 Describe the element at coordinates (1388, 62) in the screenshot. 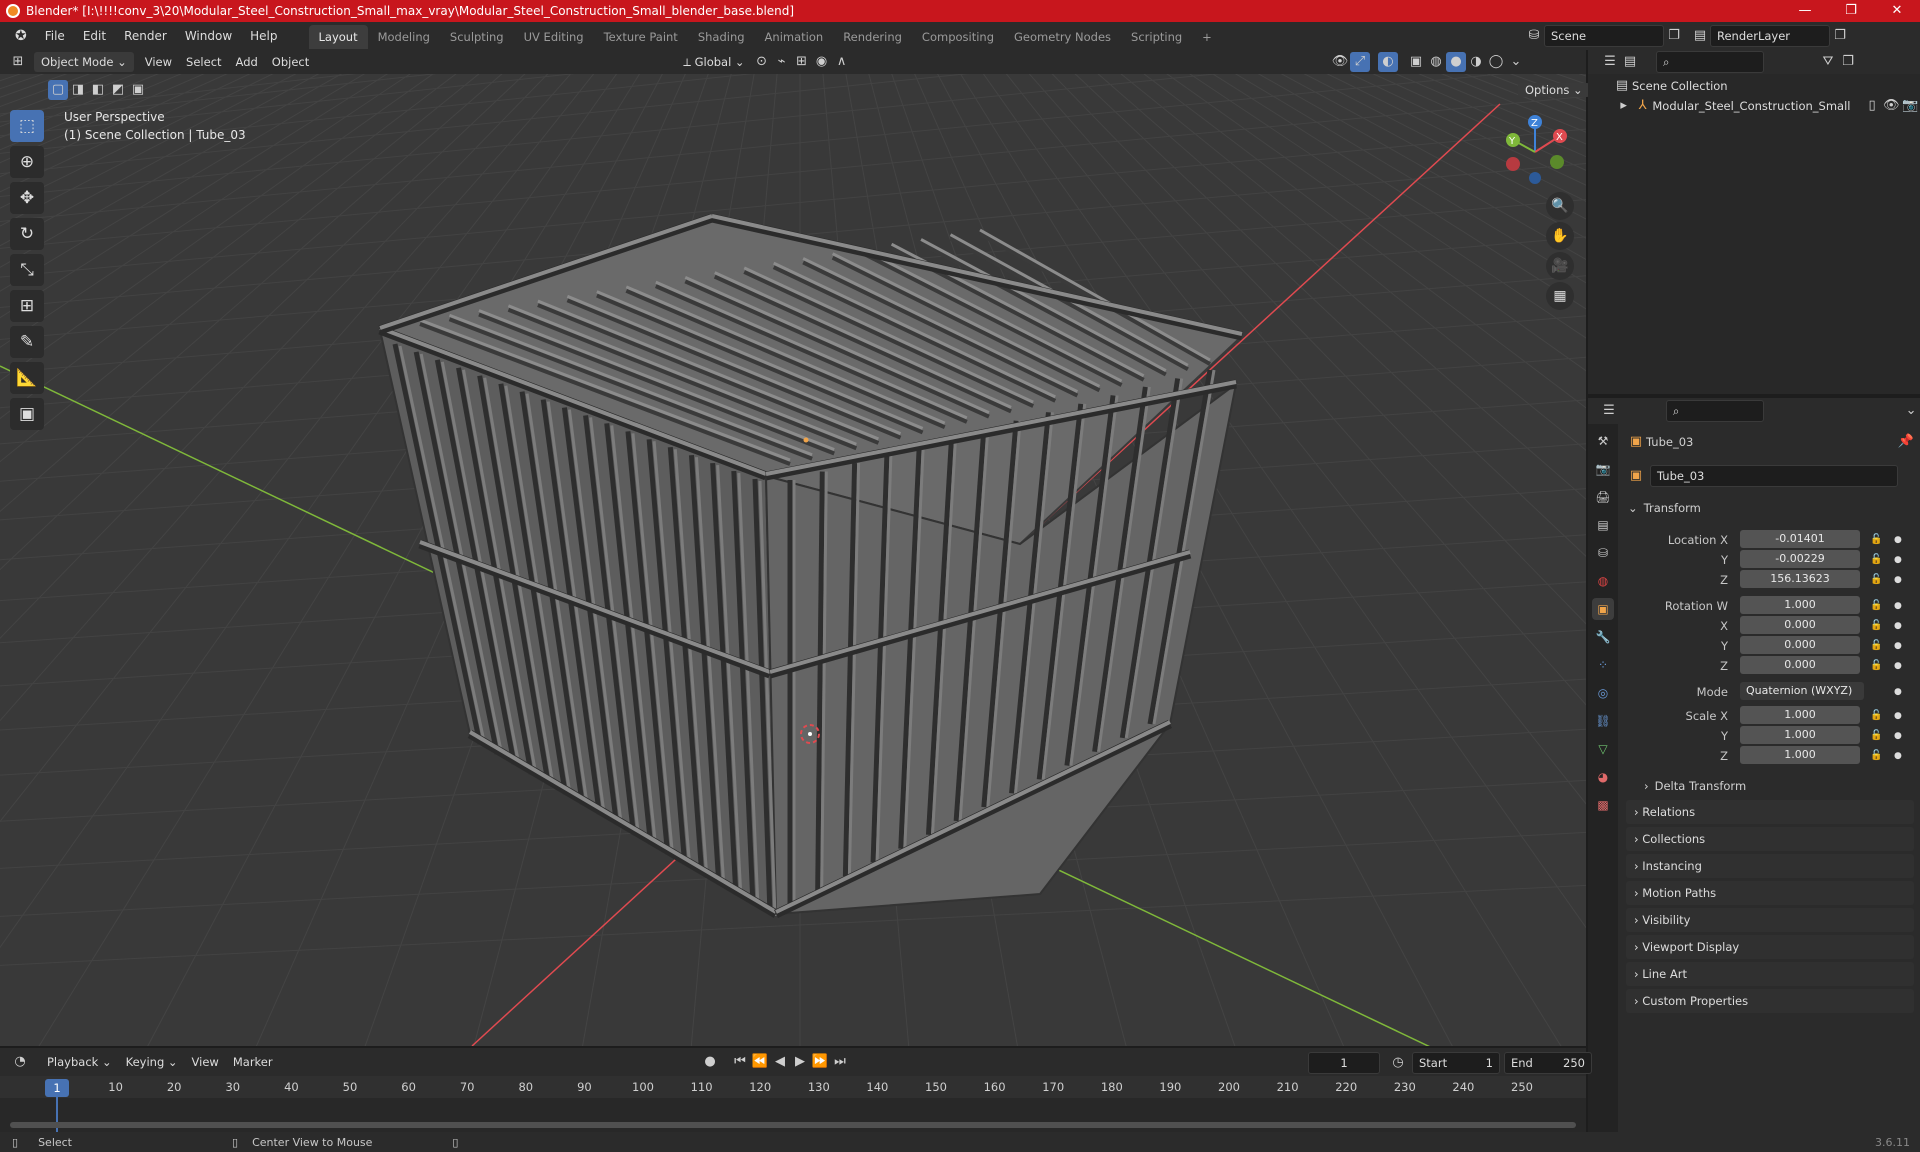

I see `overlay-toggle-icon: ◐` at that location.